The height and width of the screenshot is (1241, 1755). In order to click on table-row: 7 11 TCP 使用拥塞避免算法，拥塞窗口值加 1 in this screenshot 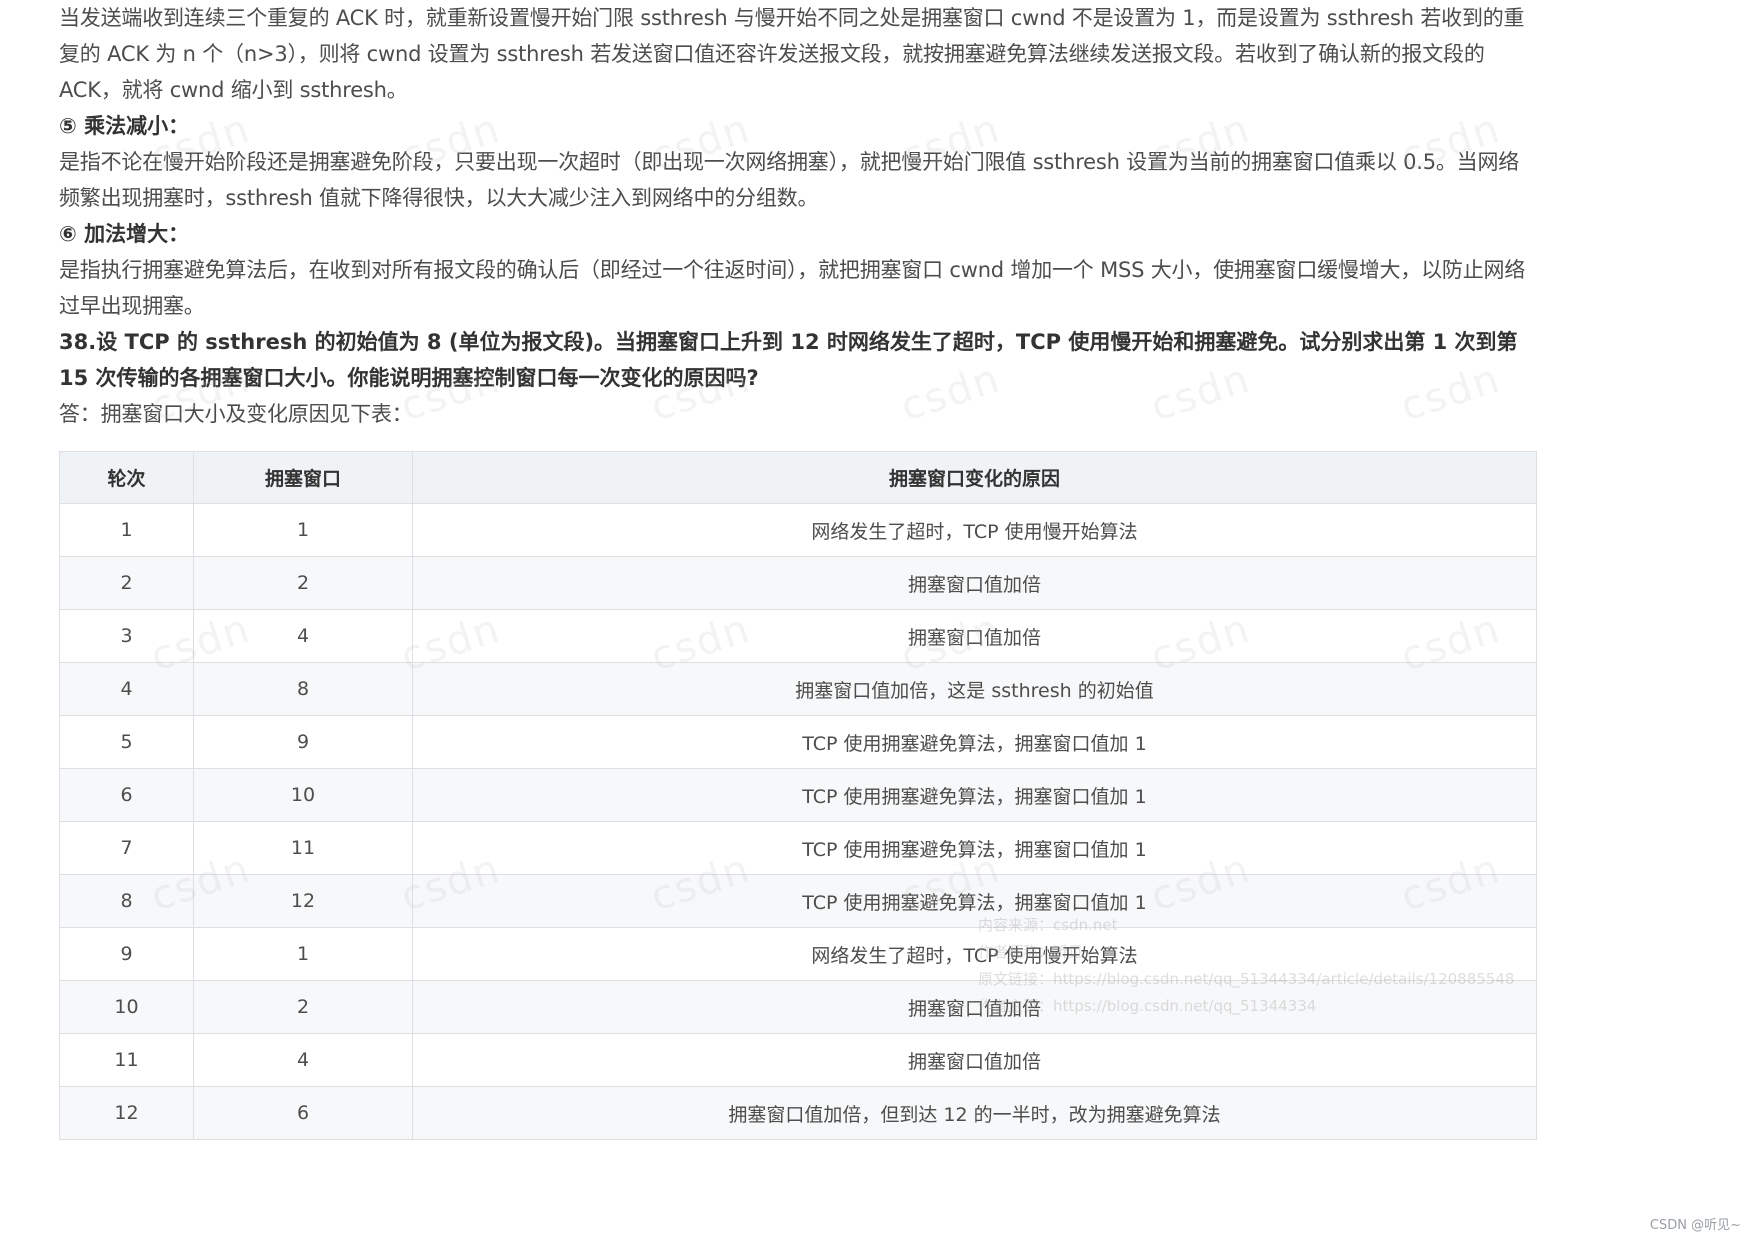, I will do `click(798, 848)`.